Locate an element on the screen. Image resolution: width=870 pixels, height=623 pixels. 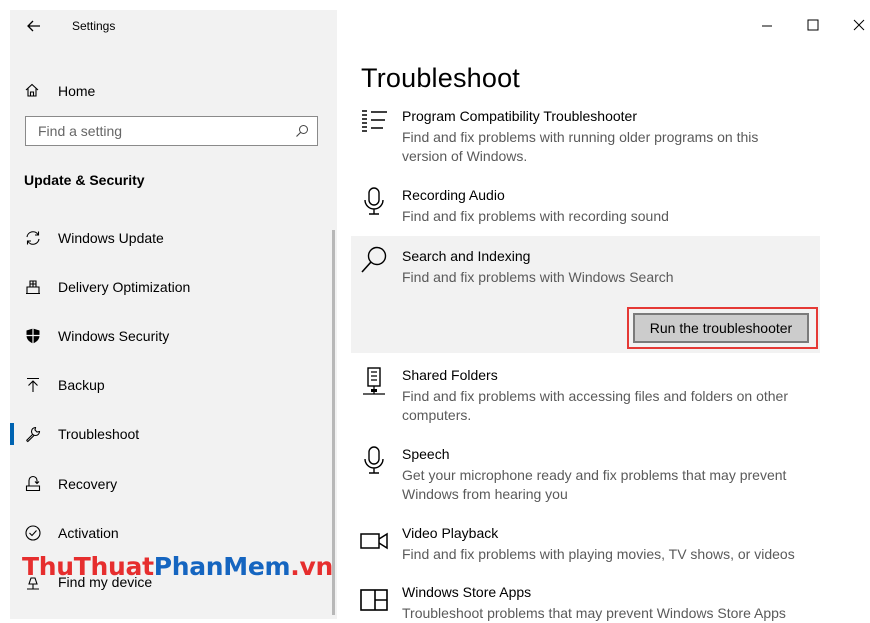
watermark-part3: .vn is located at coordinates (311, 566).